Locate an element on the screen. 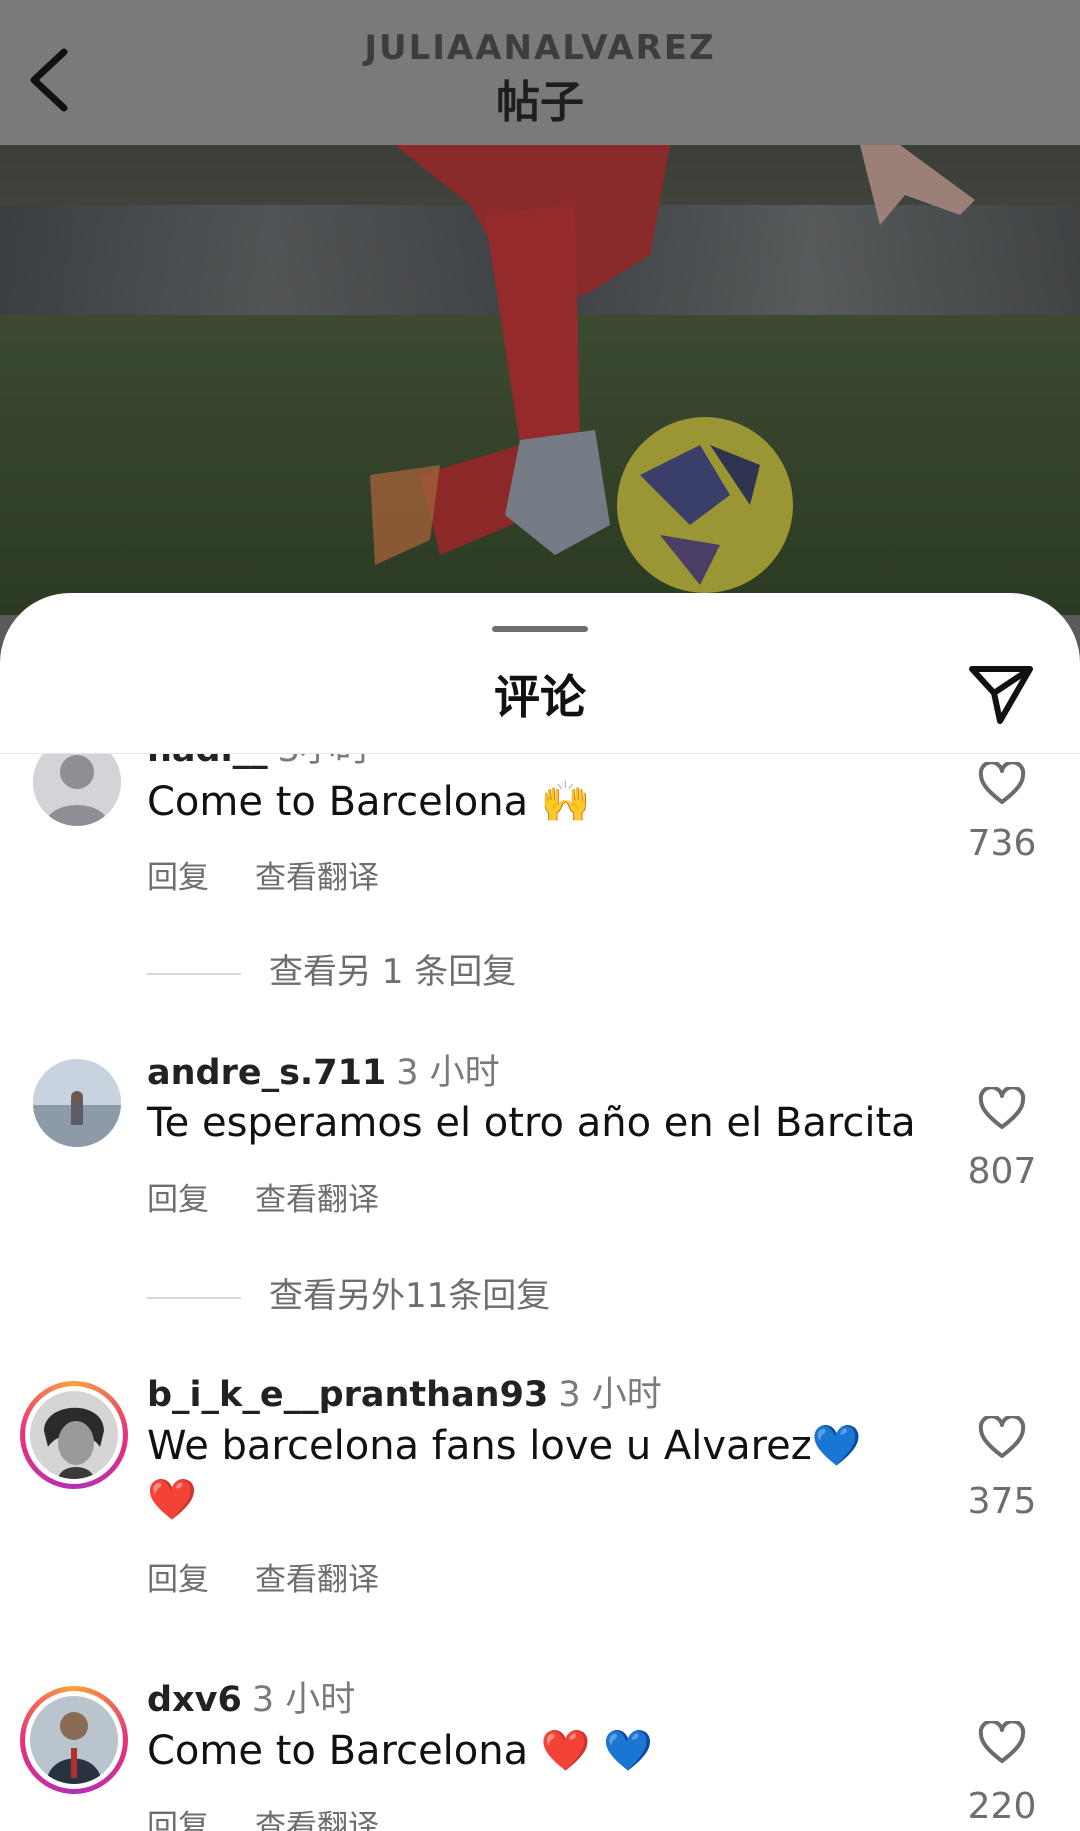 Image resolution: width=1080 pixels, height=1831 pixels. comment-username: nadi__3小时 is located at coordinates (258, 763).